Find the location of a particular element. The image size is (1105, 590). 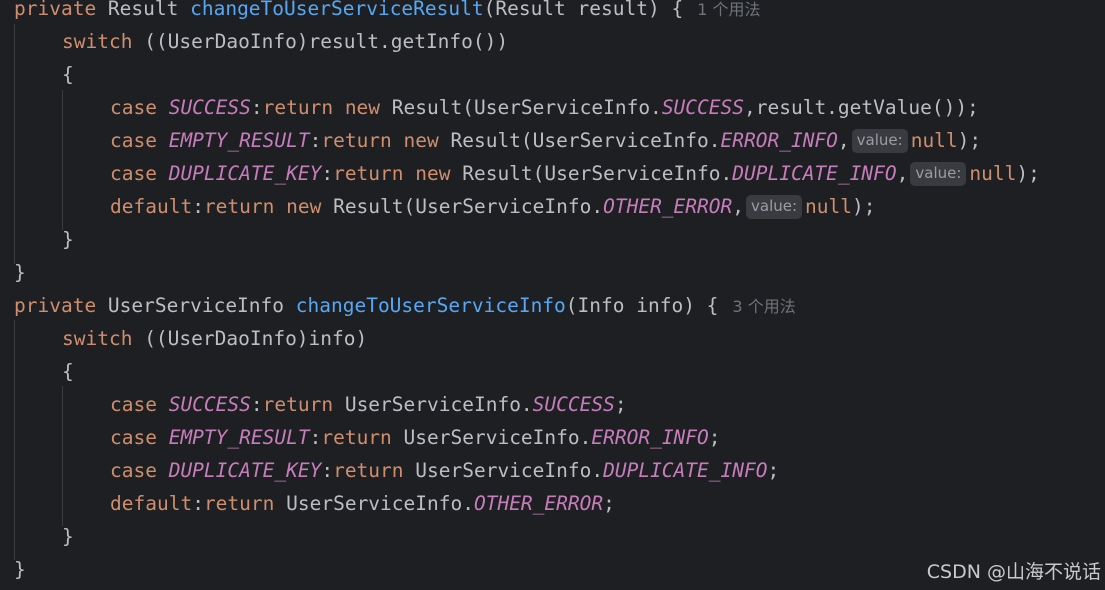

code-token: ((UserDaoInfo)info) is located at coordinates (256, 338).